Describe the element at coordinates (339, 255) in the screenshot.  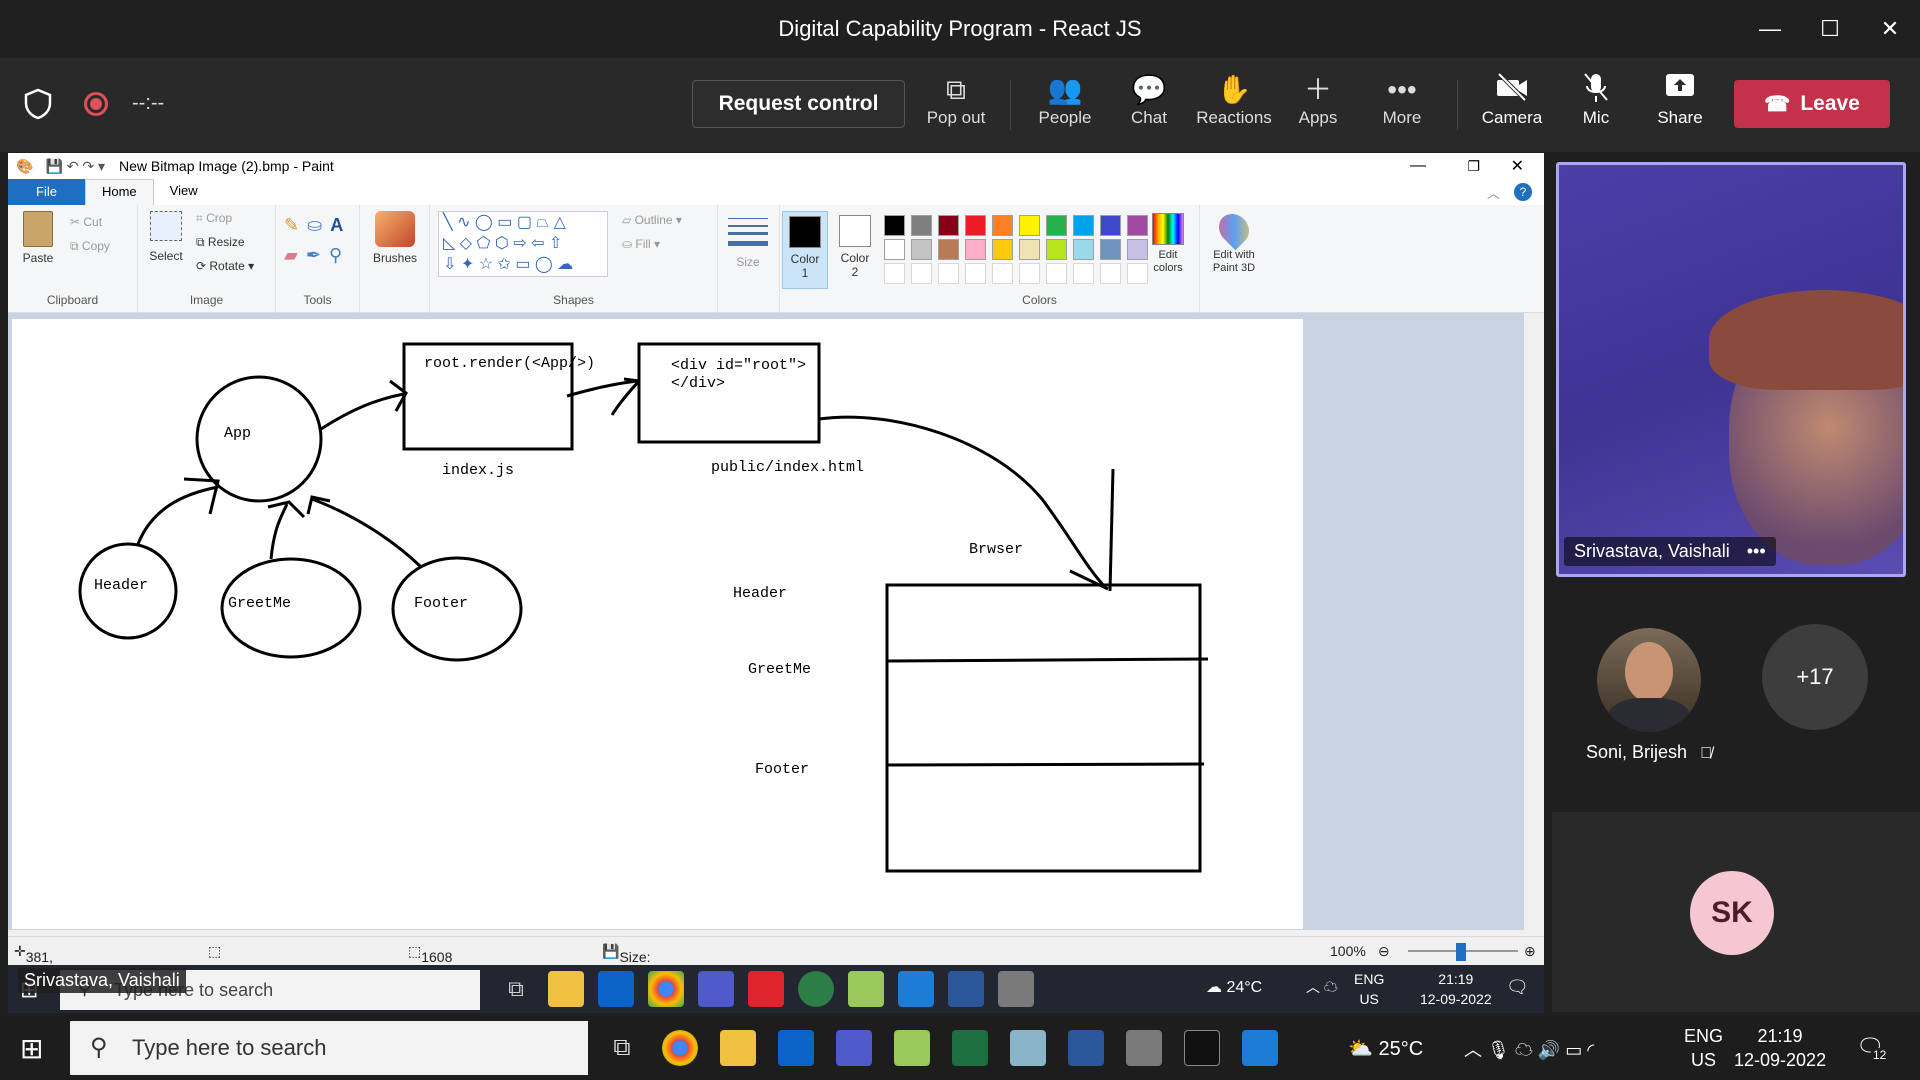
I see `magnifier-icon: ⚲` at that location.